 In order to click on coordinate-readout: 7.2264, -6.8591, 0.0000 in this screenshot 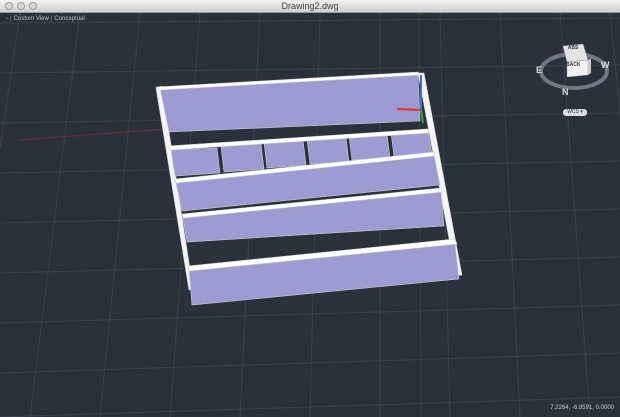, I will do `click(582, 408)`.